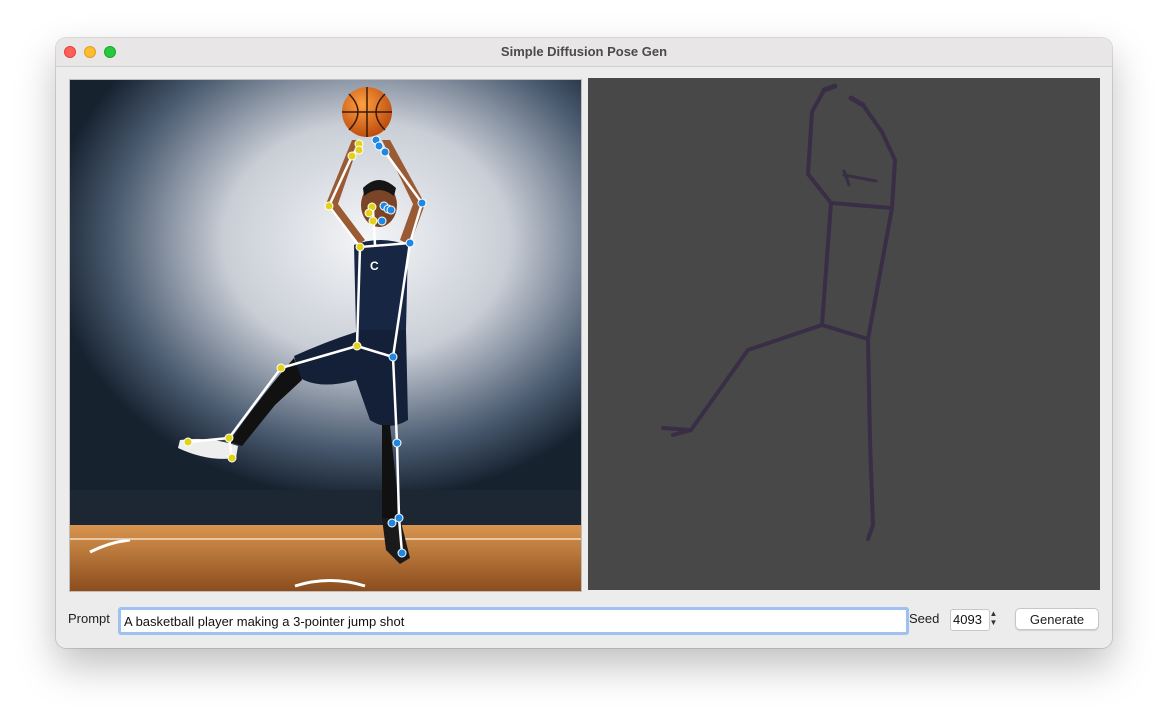 The width and height of the screenshot is (1168, 723). What do you see at coordinates (924, 618) in the screenshot?
I see `seed-label: Seed` at bounding box center [924, 618].